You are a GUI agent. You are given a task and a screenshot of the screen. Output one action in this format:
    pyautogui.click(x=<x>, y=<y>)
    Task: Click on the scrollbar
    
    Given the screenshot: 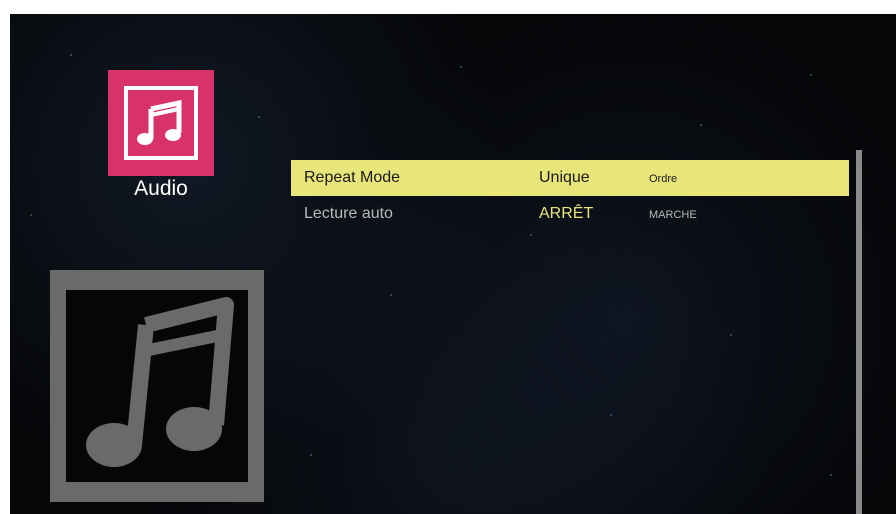 What is the action you would take?
    pyautogui.click(x=859, y=332)
    